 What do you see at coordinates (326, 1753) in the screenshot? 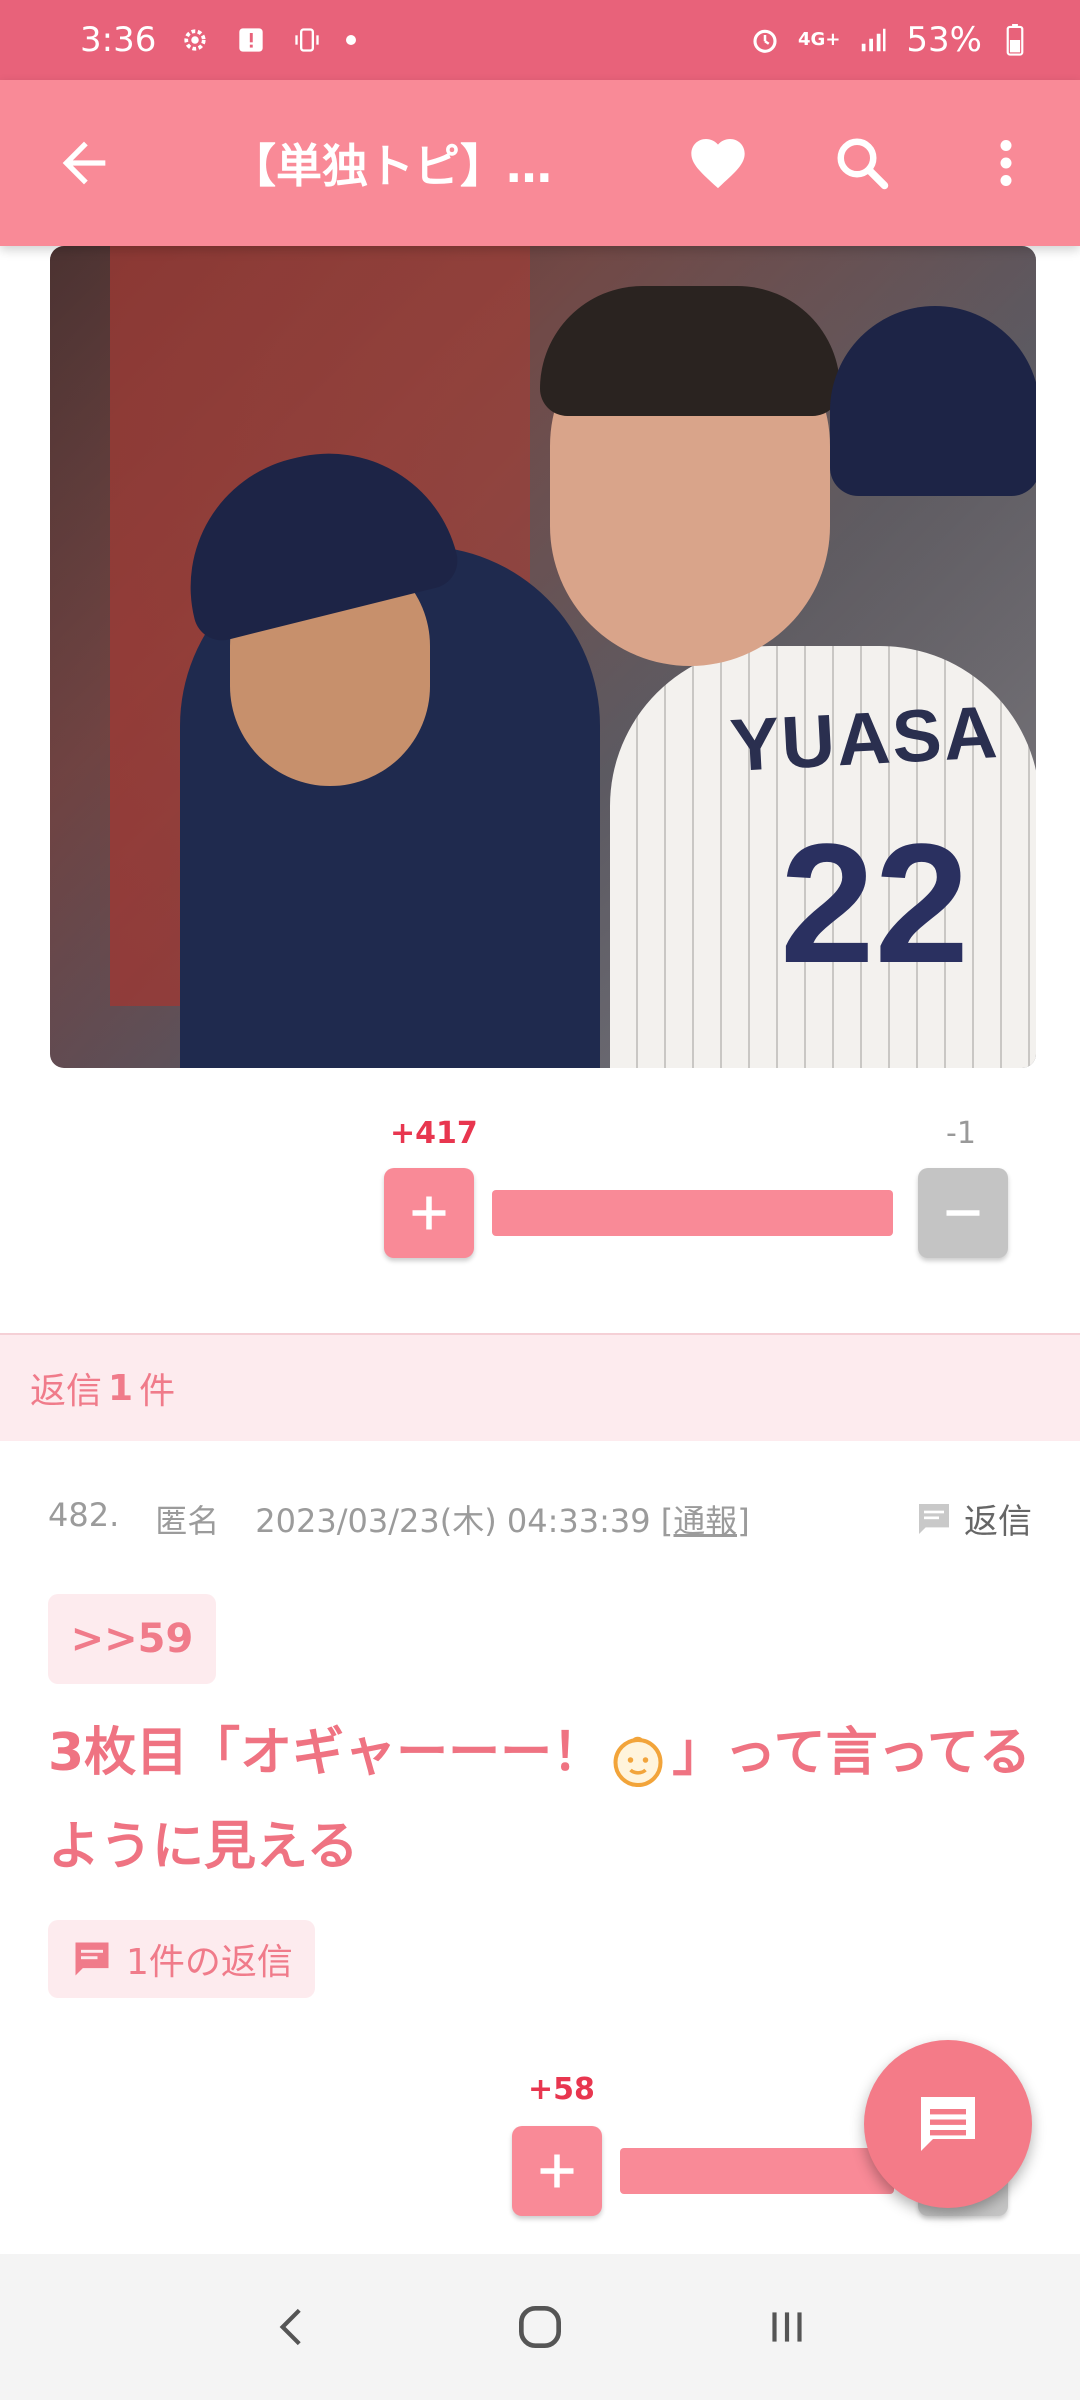
I see `comment-body-text: 3枚目「オギャーーー！` at bounding box center [326, 1753].